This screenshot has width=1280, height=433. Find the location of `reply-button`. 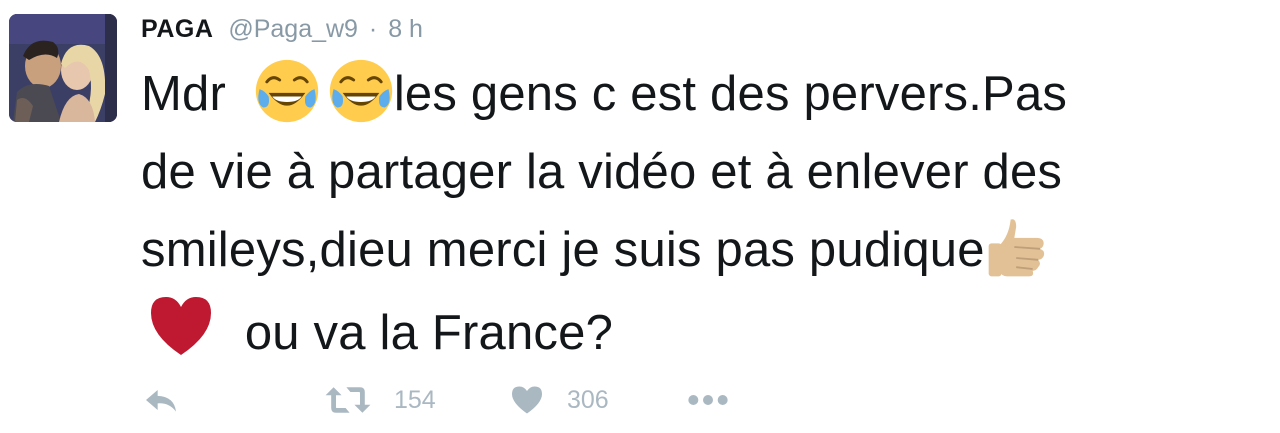

reply-button is located at coordinates (161, 400).